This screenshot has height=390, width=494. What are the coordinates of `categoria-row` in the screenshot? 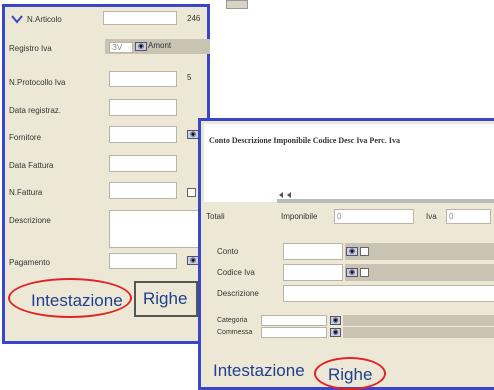 It's located at (418, 320).